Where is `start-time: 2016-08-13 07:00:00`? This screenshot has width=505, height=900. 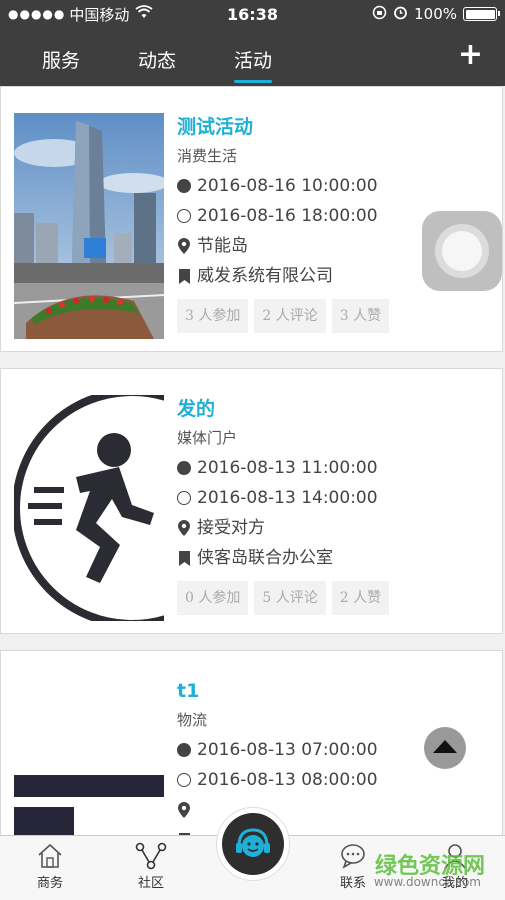
start-time: 2016-08-13 07:00:00 is located at coordinates (287, 750).